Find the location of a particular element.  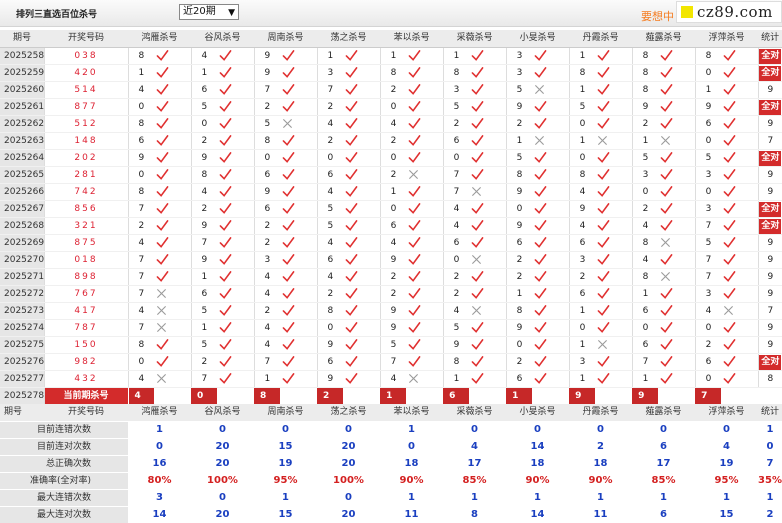

col-header-expert: 丹霞杀号 is located at coordinates (601, 39).